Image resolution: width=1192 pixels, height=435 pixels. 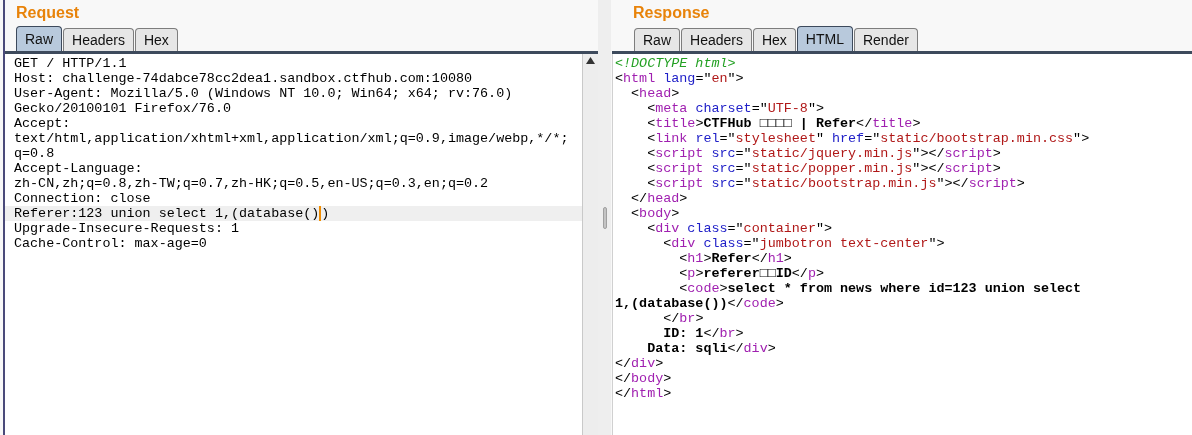 I want to click on panel-title: Response, so click(x=671, y=13).